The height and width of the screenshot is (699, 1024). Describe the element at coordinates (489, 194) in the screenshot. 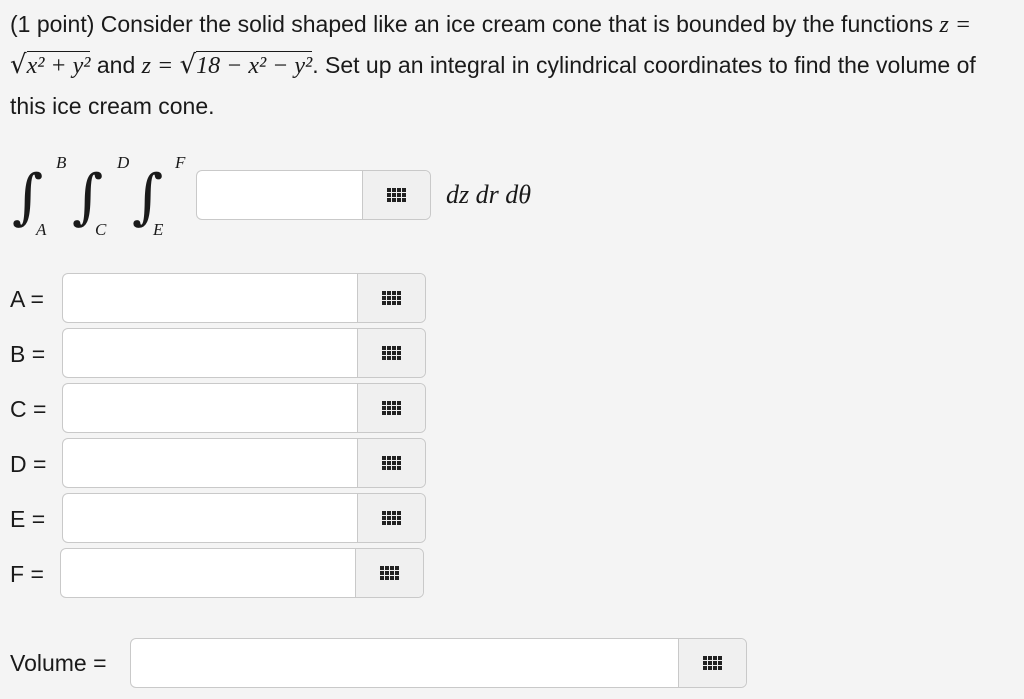

I see `differential-label: dz dr dθ` at that location.